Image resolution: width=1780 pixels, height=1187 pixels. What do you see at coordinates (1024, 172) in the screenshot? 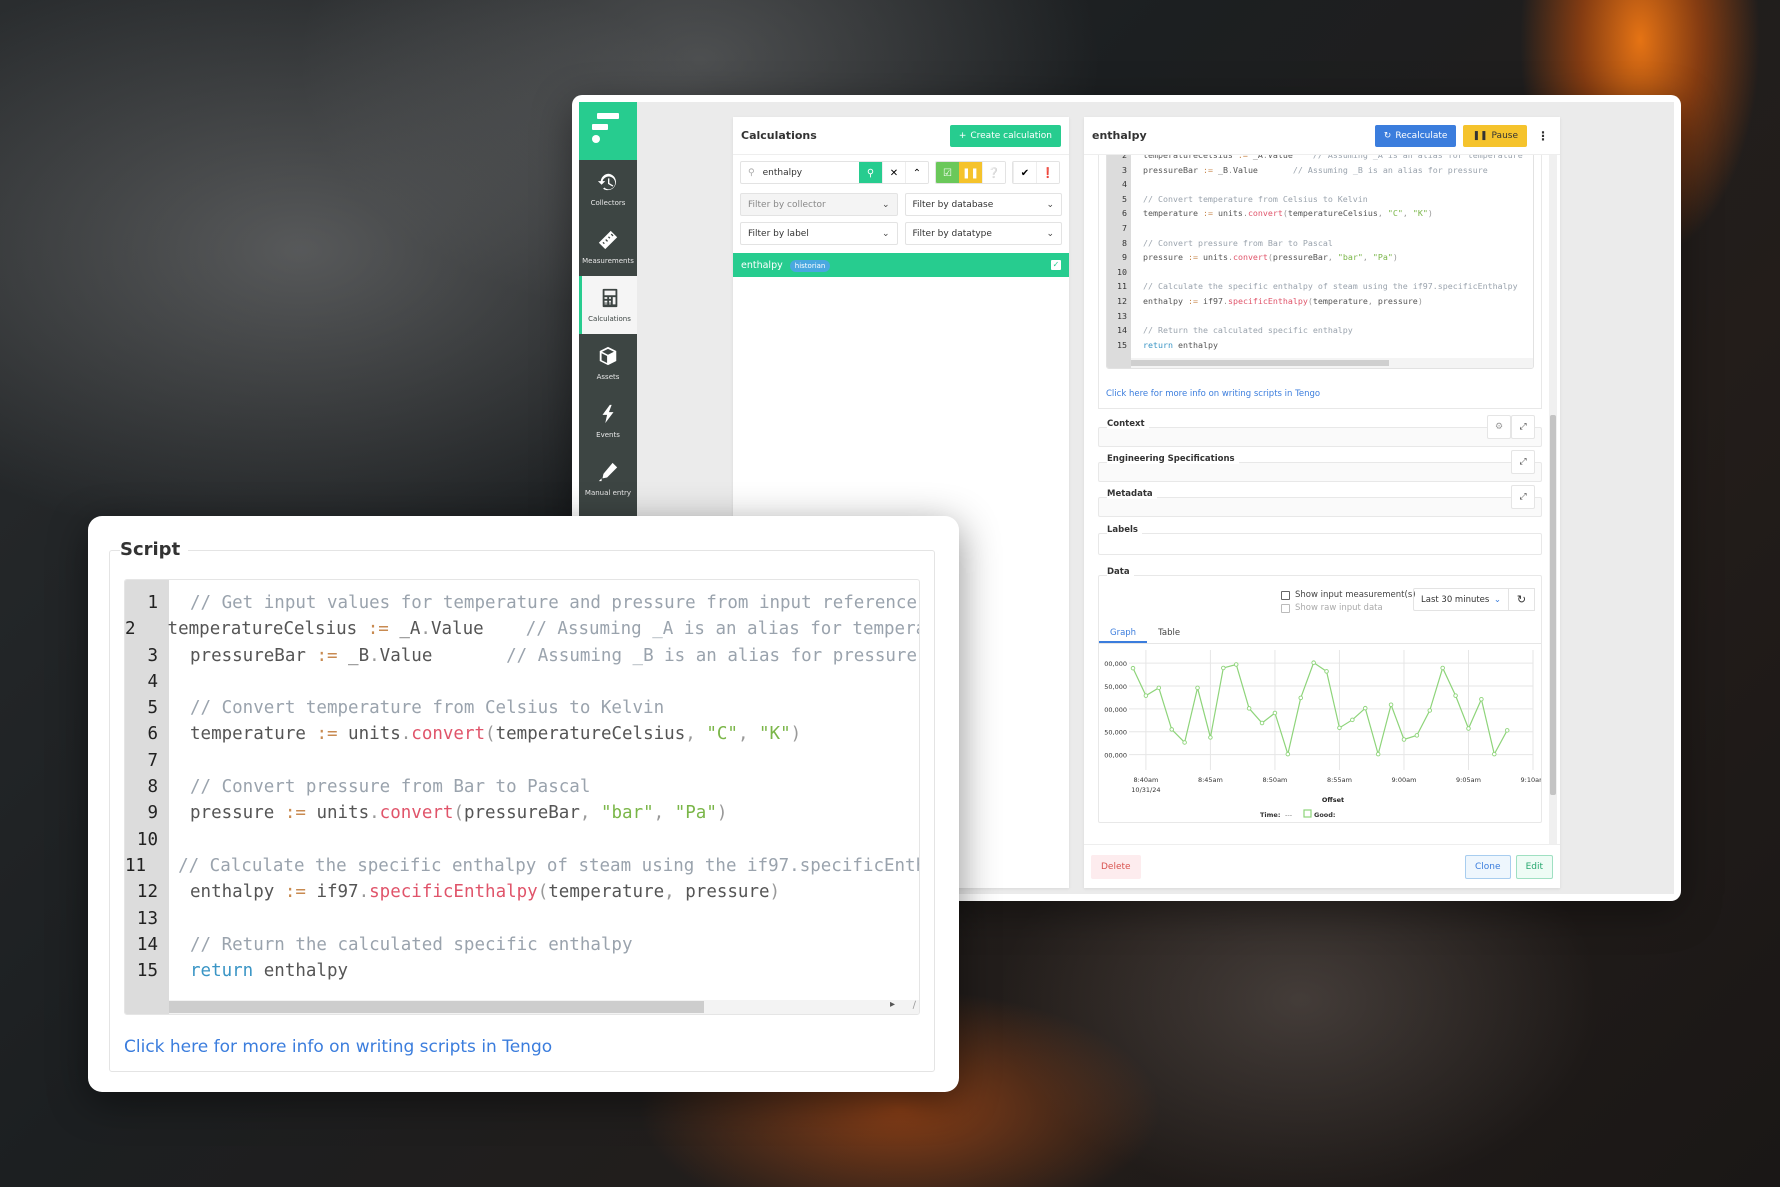
I see `filter-ok-button: ✔` at bounding box center [1024, 172].